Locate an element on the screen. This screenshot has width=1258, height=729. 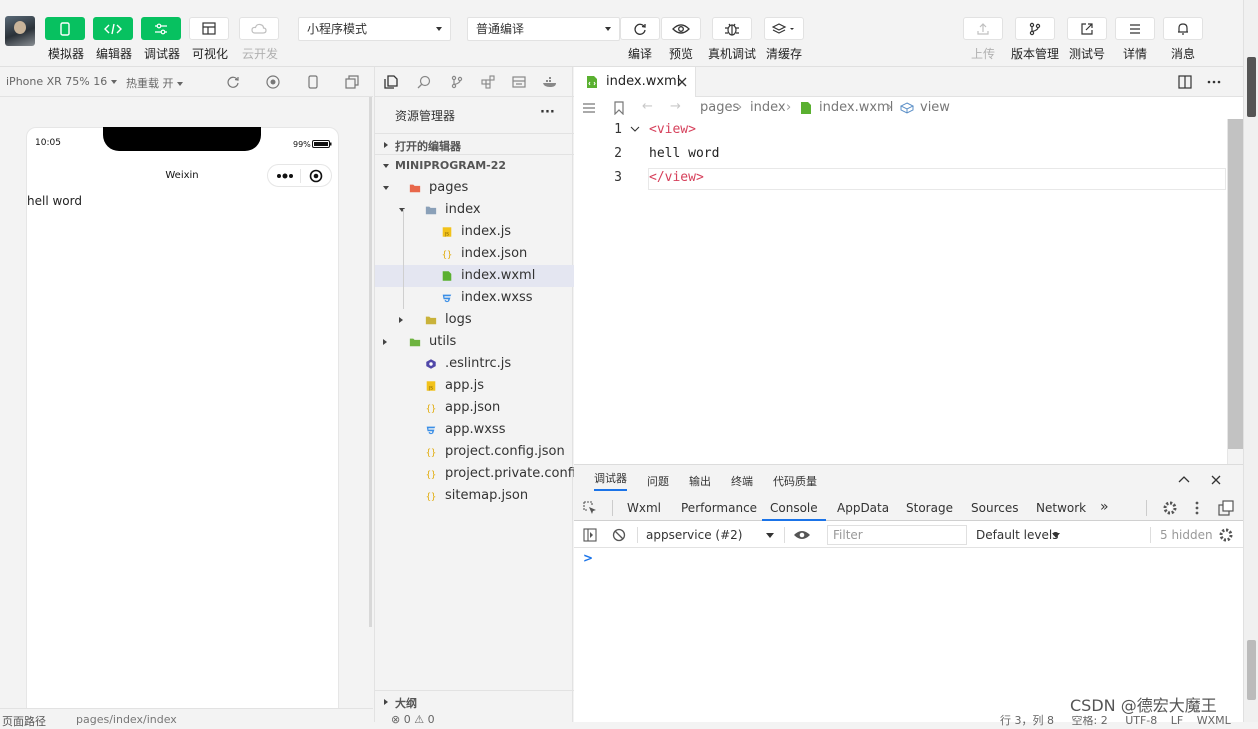
file-tree-item: utils is located at coordinates (474, 342).